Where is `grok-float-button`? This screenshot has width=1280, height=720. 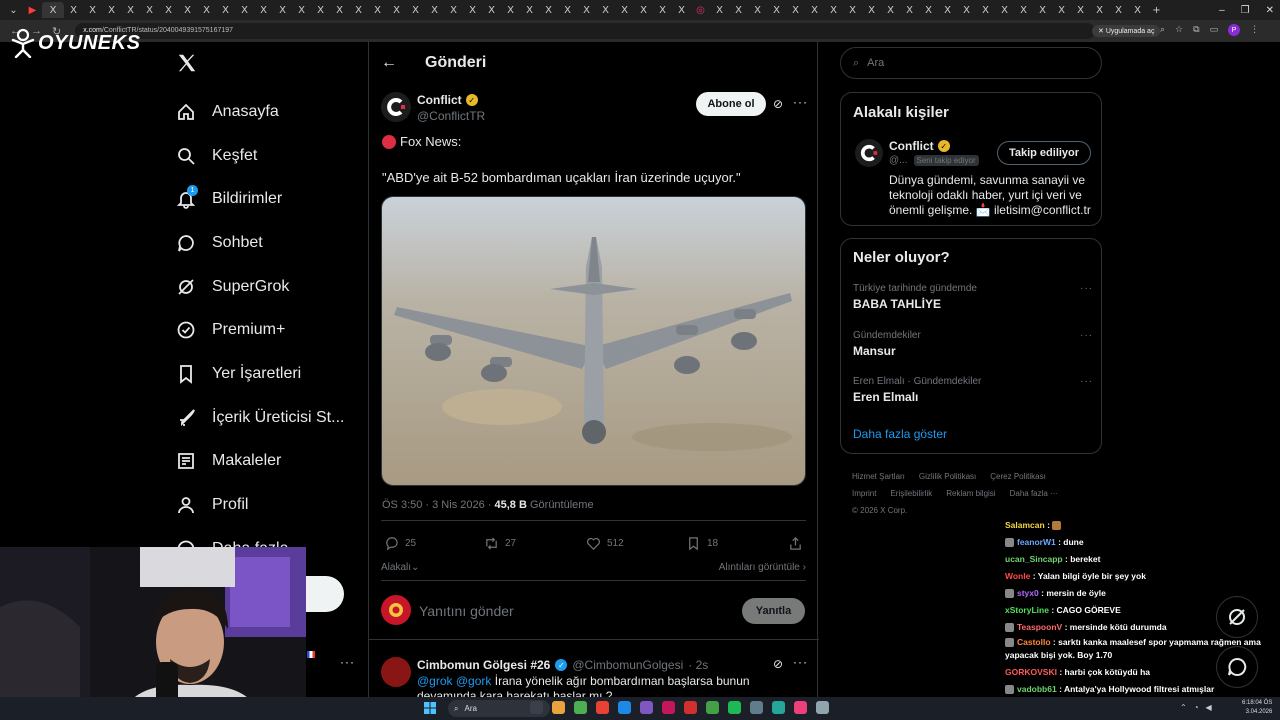
grok-float-button is located at coordinates (1237, 617).